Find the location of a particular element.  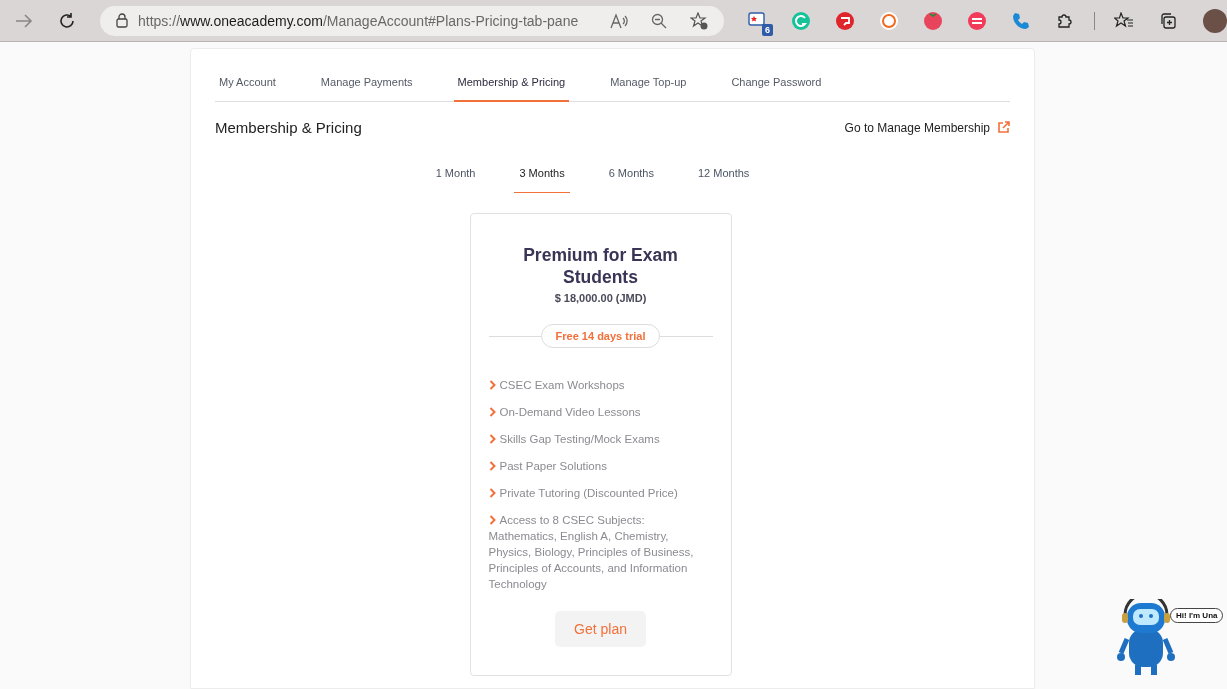

notification-badge: 6 is located at coordinates (767, 29).